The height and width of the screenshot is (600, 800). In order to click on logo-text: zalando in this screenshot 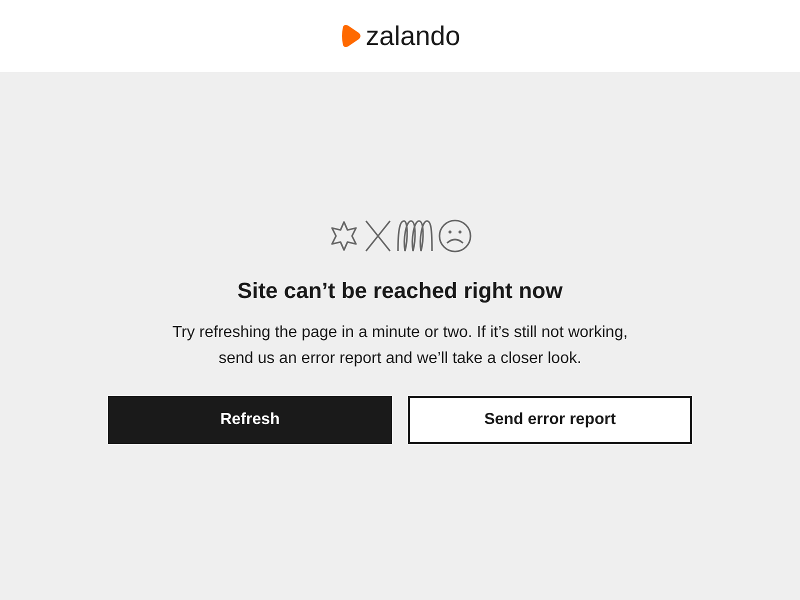, I will do `click(413, 36)`.